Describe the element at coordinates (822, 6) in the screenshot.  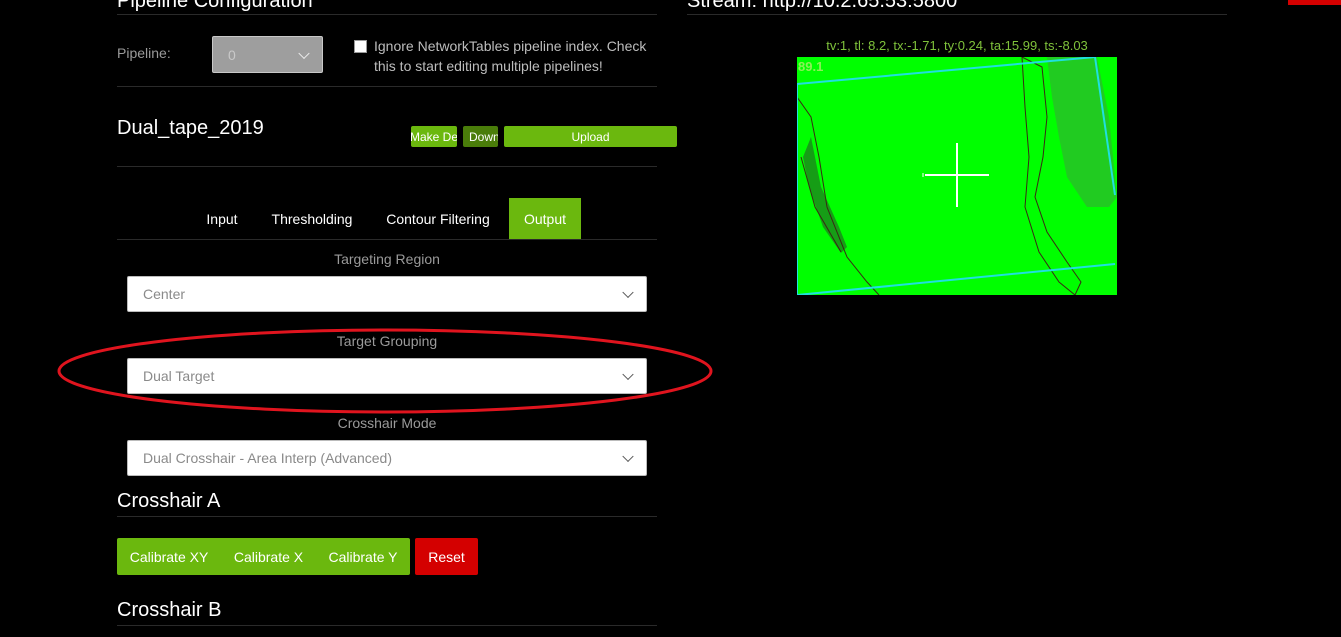
I see `stream-title: Stream: http://10.2.65.53:5800` at that location.